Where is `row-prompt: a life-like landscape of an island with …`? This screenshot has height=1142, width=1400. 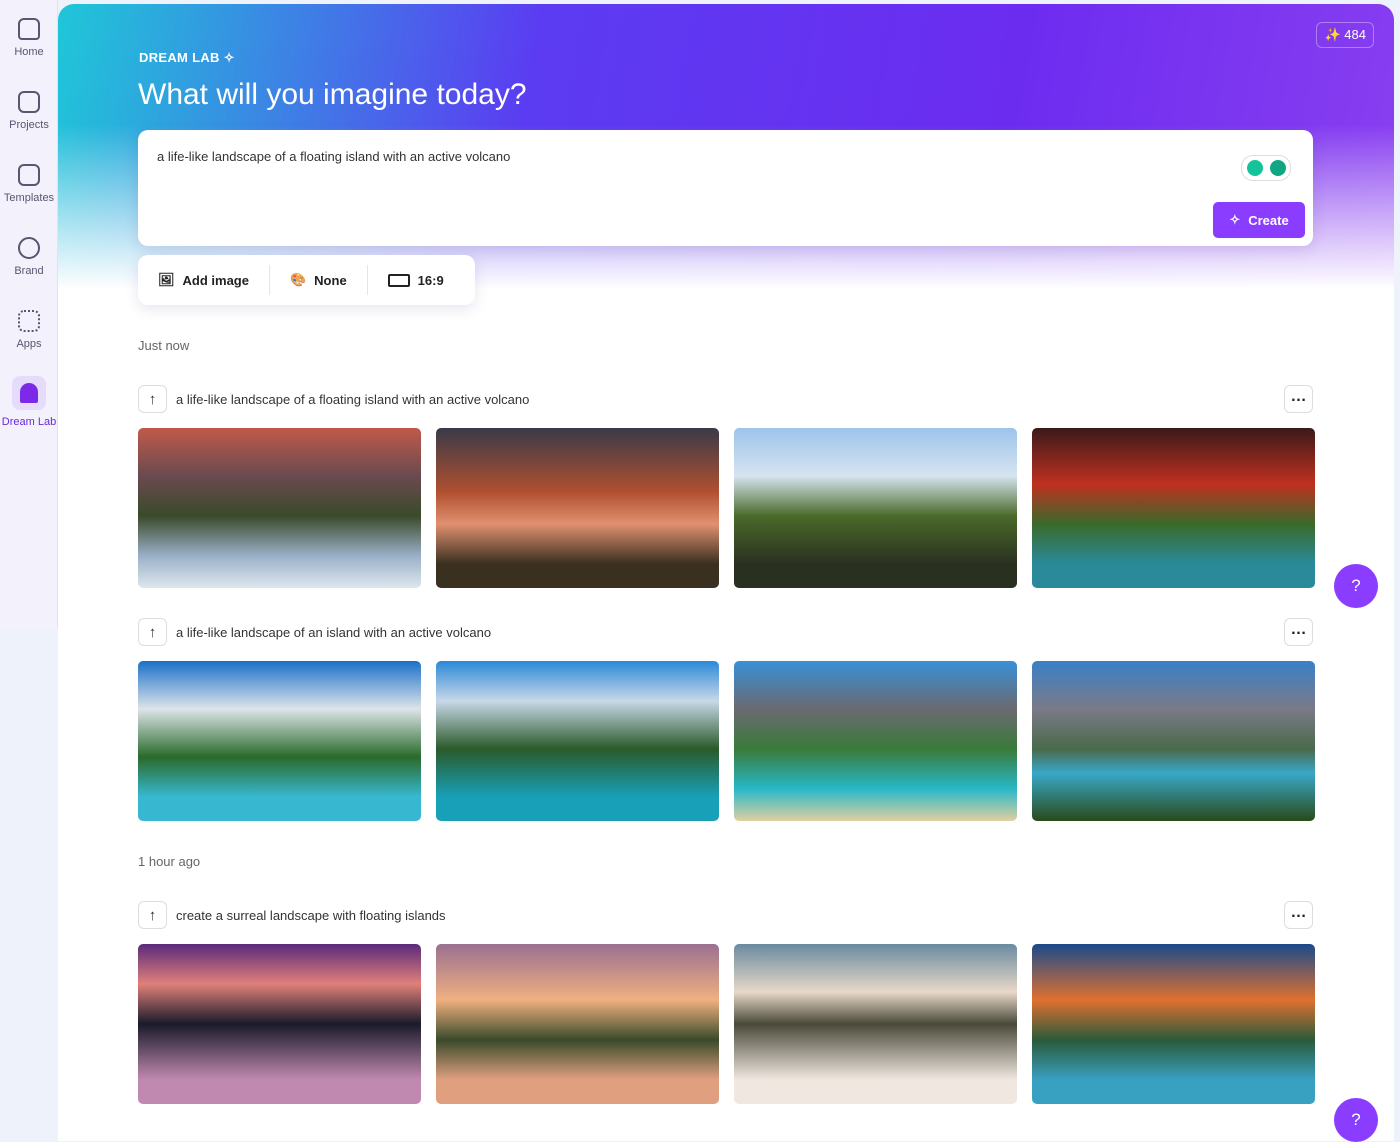 row-prompt: a life-like landscape of an island with … is located at coordinates (334, 632).